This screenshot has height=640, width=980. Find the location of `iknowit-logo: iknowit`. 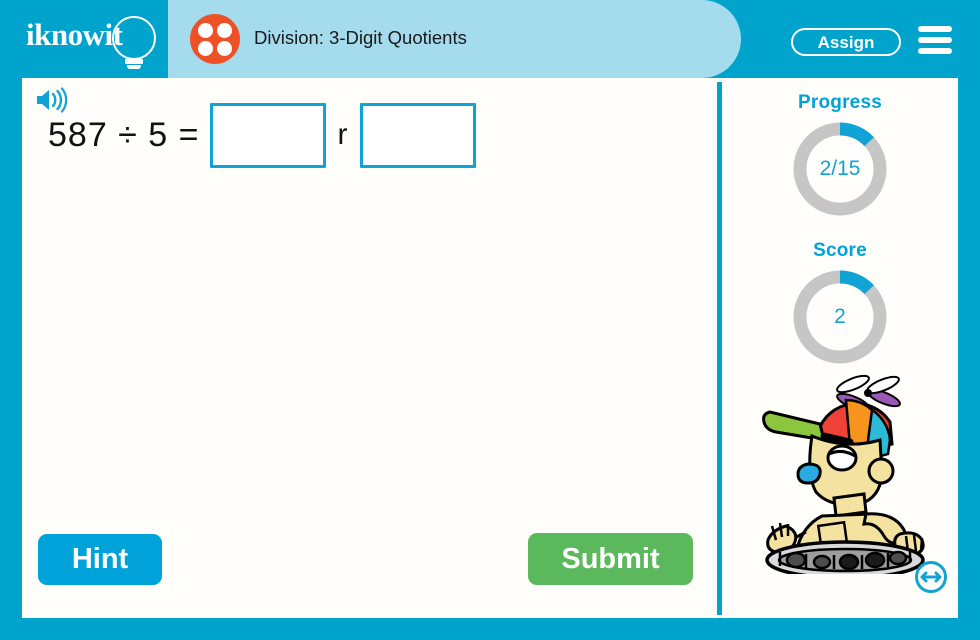

iknowit-logo: iknowit is located at coordinates (96, 42).